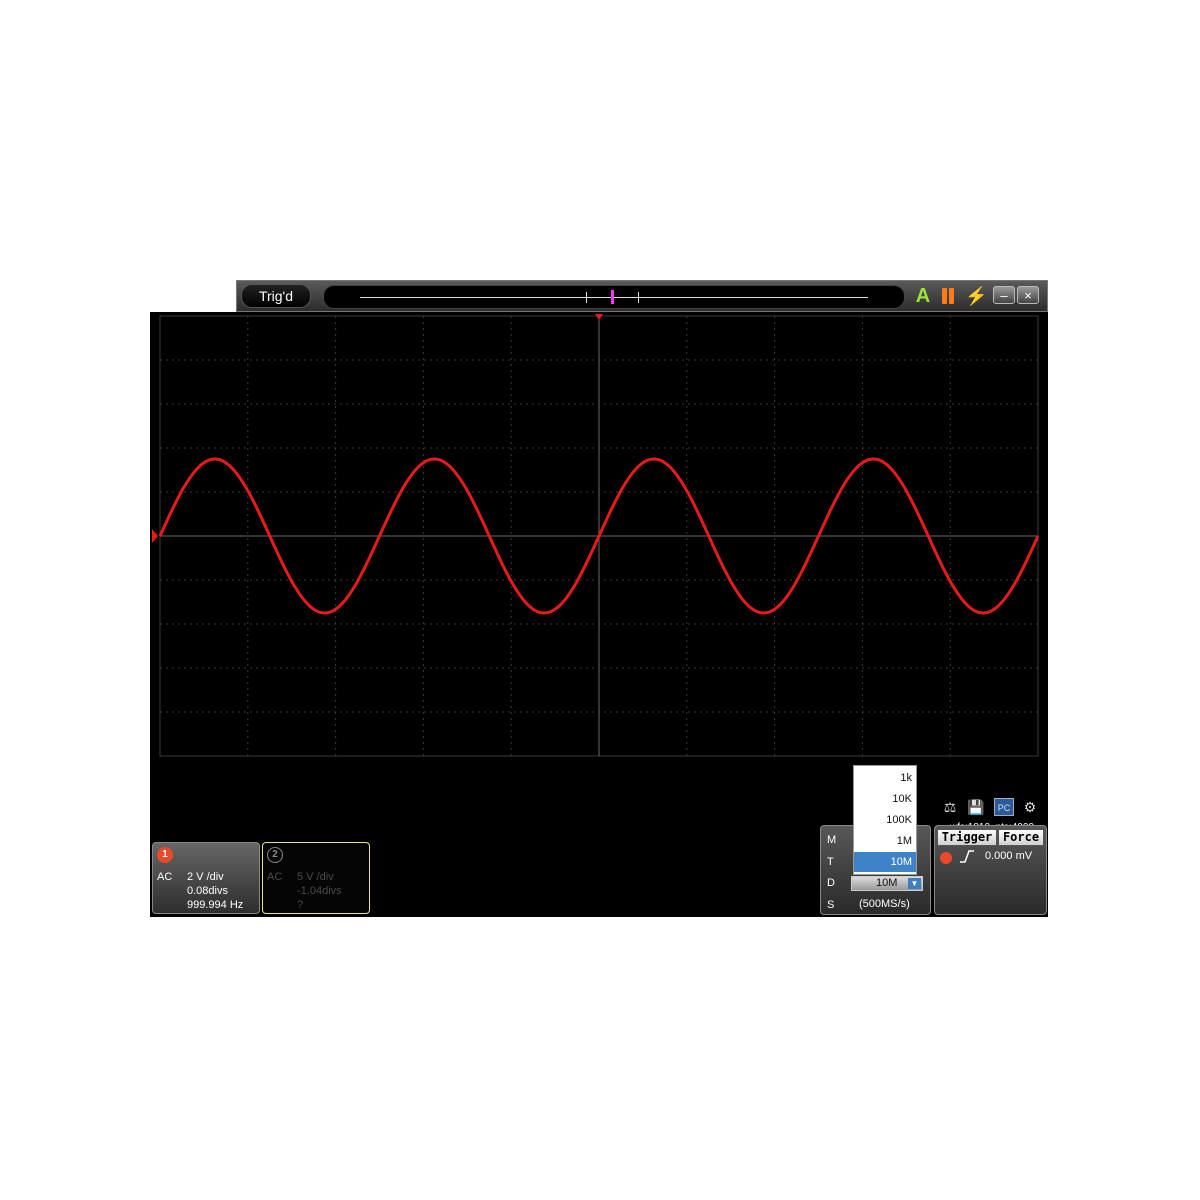  I want to click on memory-timeline-slider, so click(614, 297).